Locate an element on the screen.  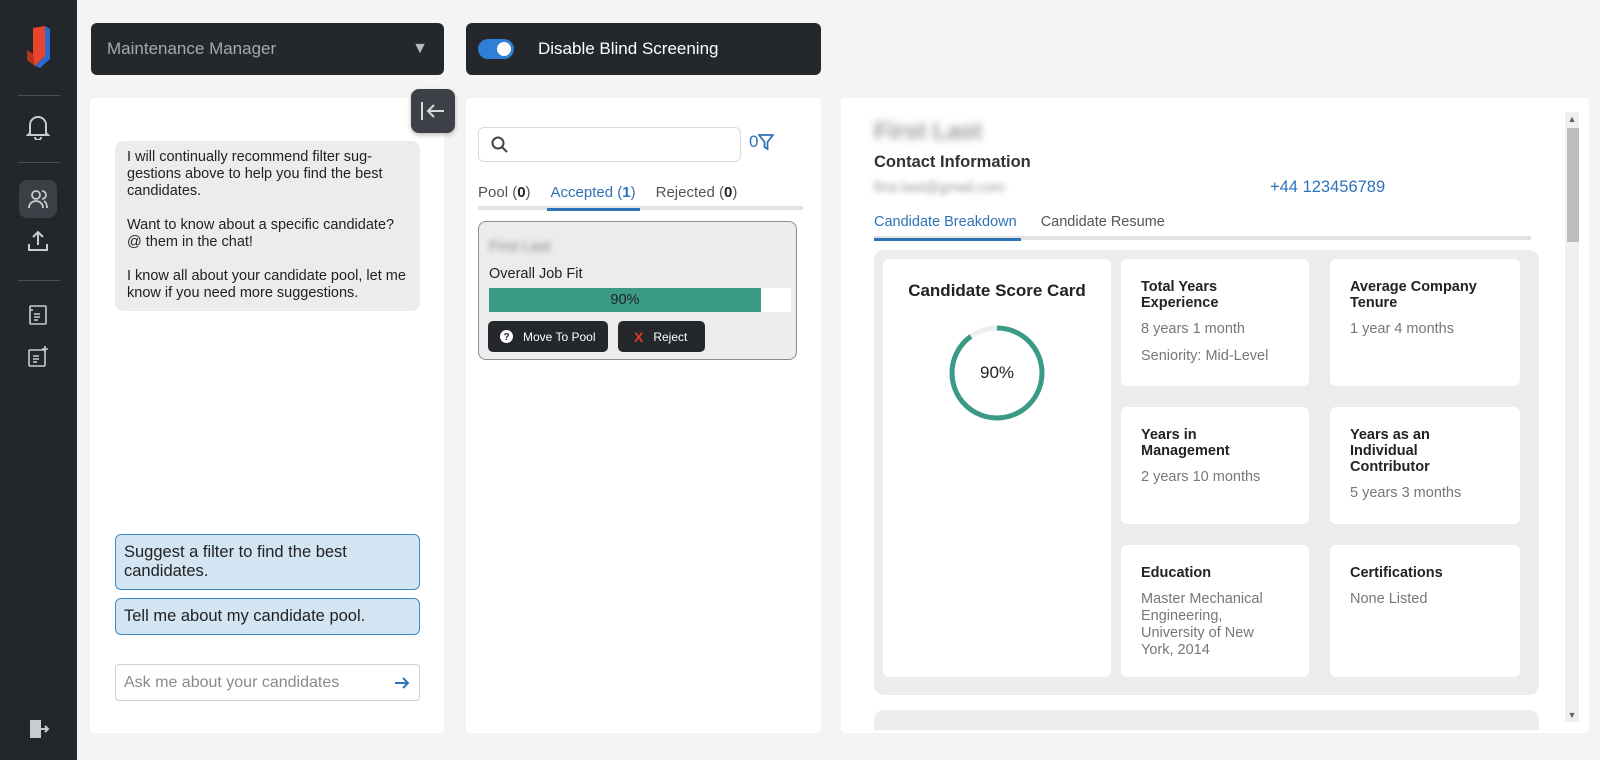
tab-rejected: Rejected (0) is located at coordinates (697, 194).